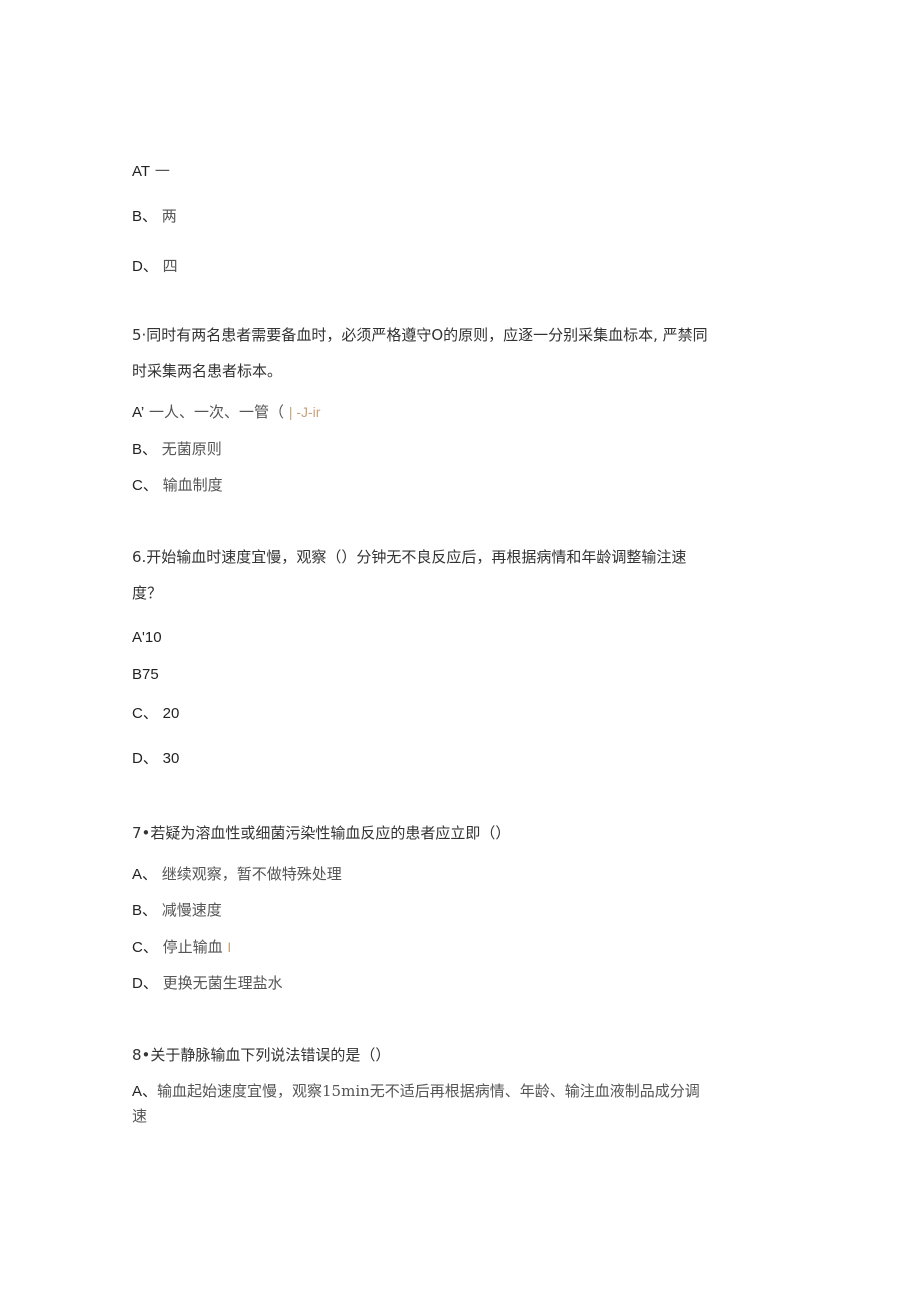 This screenshot has width=920, height=1302. I want to click on option-text: 继续观察，暂不做特殊处理, so click(251, 874).